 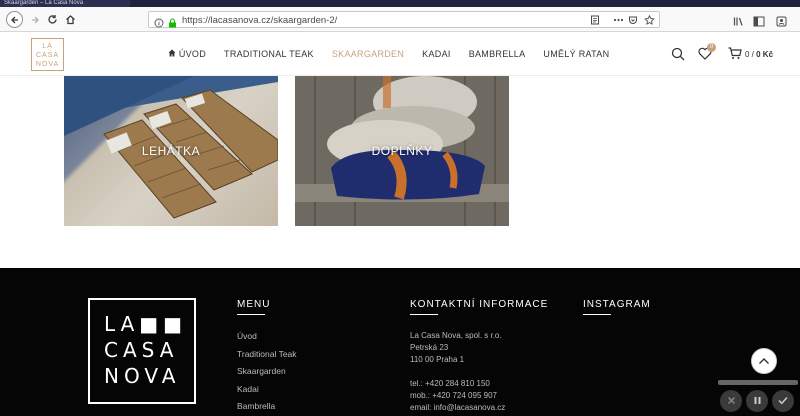 I want to click on lock-icon, so click(x=172, y=24).